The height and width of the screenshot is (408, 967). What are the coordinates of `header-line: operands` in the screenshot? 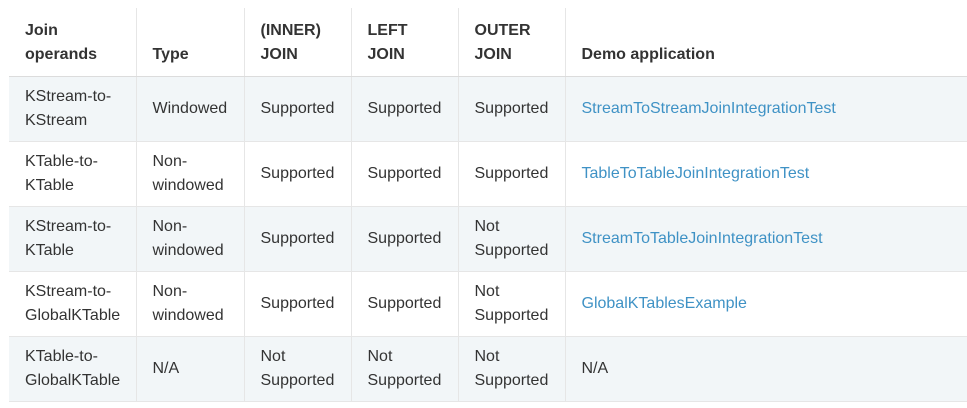 It's located at (61, 54).